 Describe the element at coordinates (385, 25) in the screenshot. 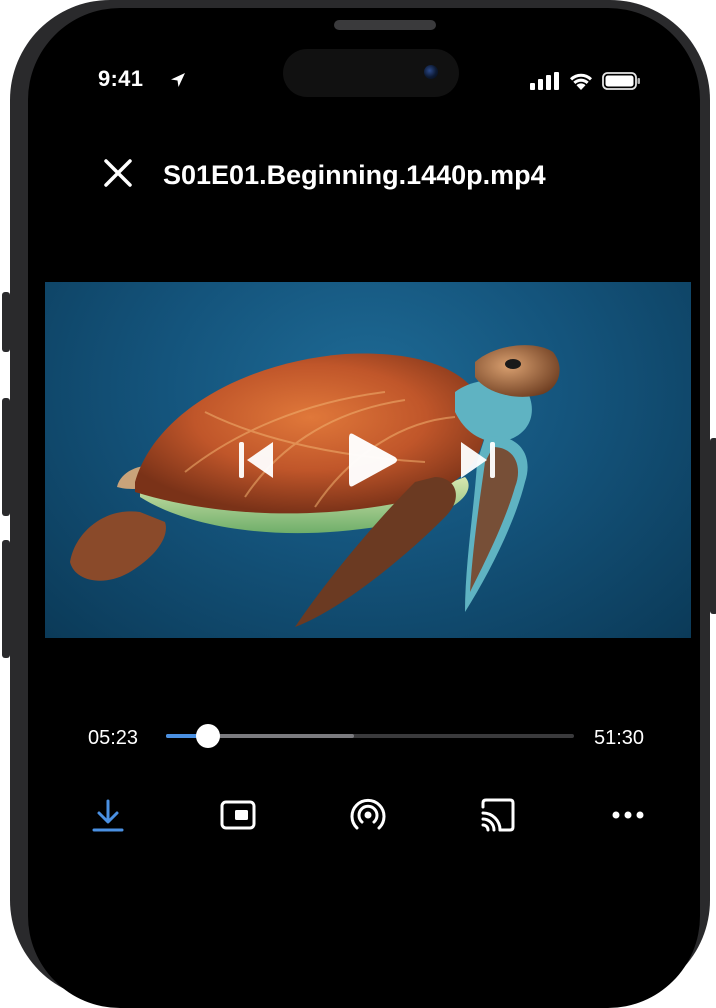

I see `speaker-grille` at that location.